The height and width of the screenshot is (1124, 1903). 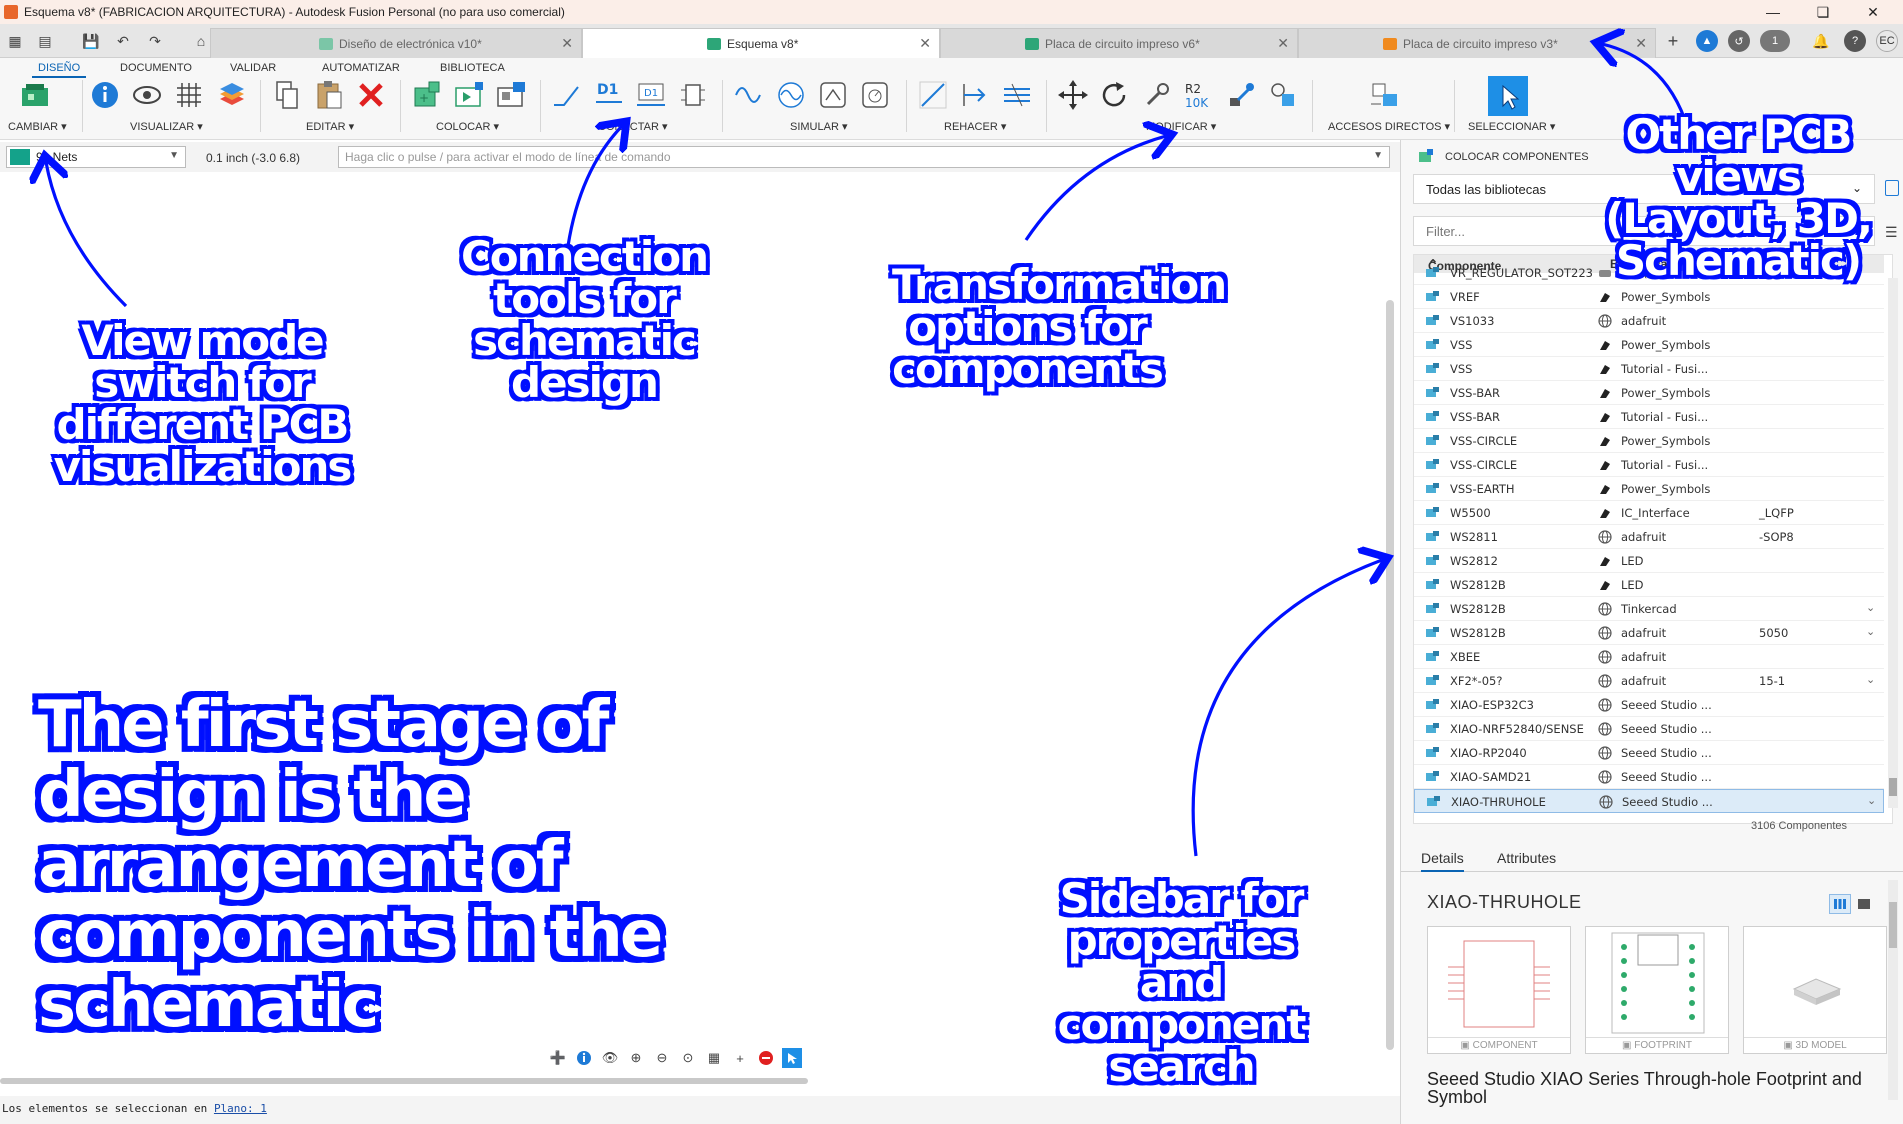 I want to click on value-button: R2 10K, so click(x=1199, y=95).